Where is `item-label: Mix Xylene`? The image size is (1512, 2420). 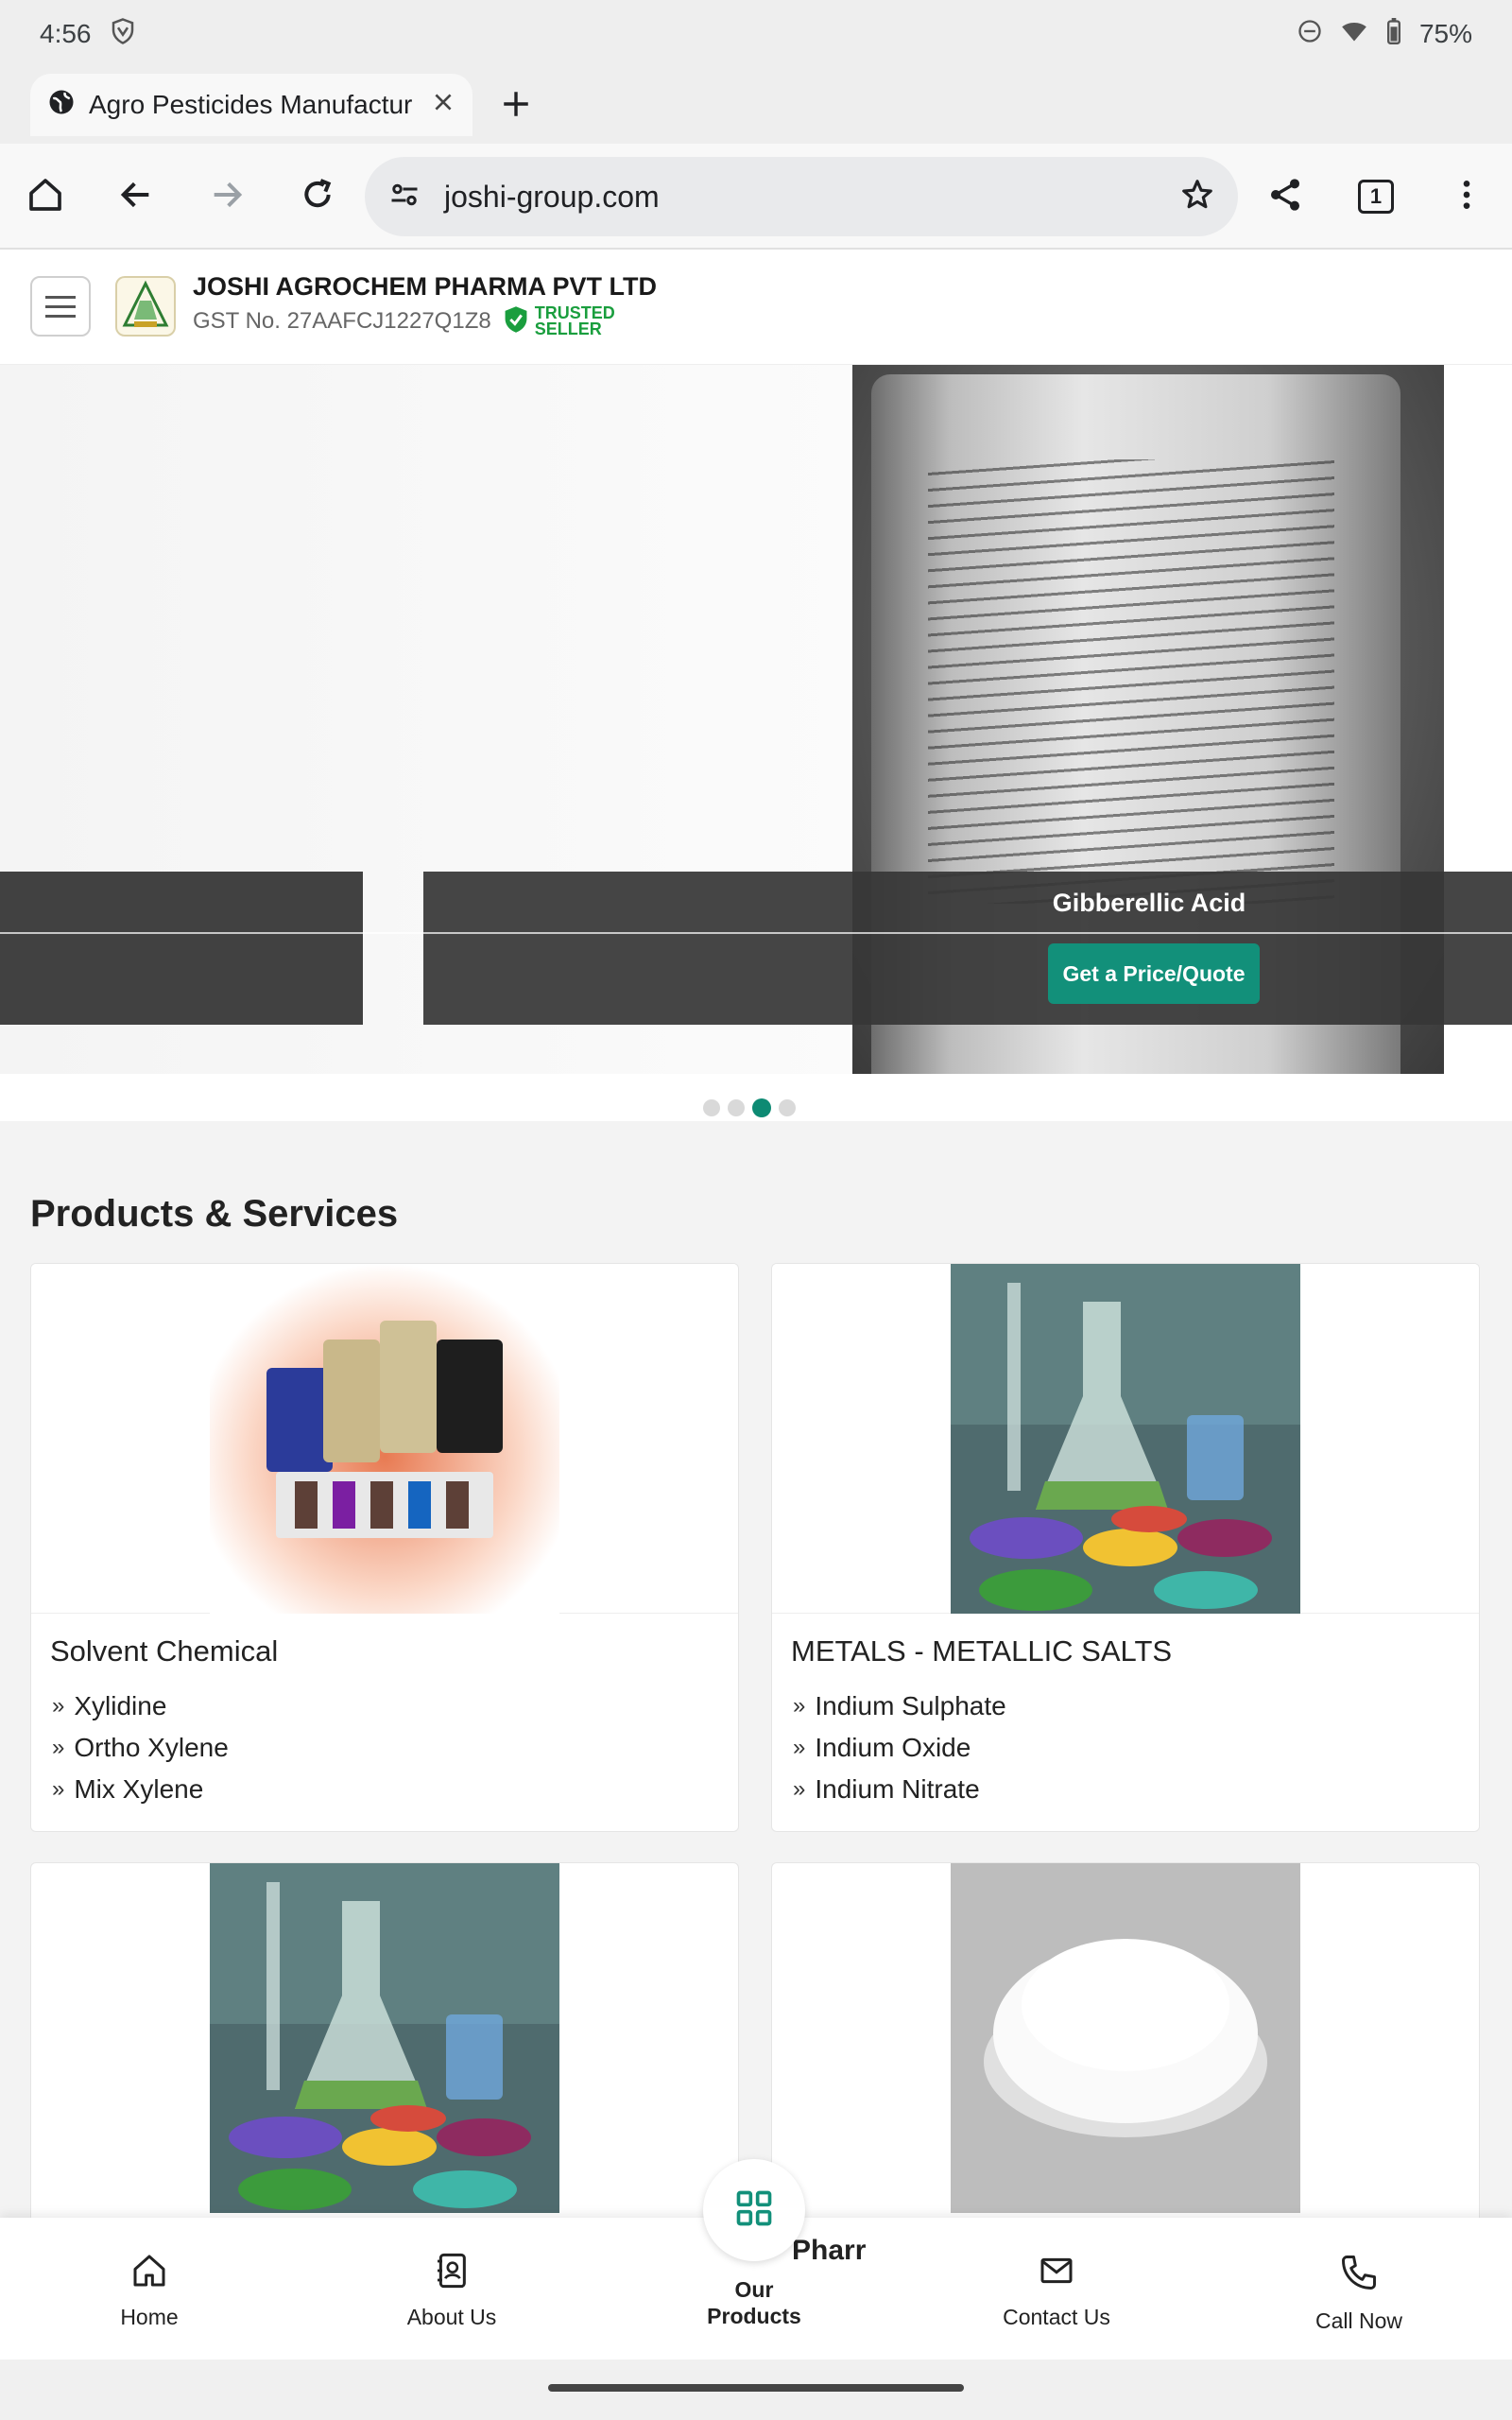 item-label: Mix Xylene is located at coordinates (139, 1789).